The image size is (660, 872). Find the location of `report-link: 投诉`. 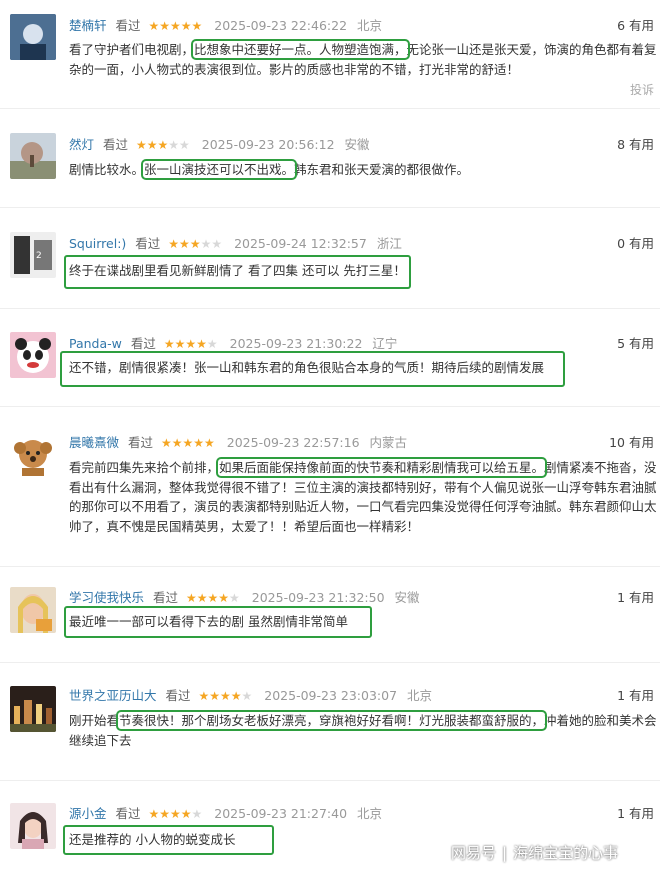

report-link: 投诉 is located at coordinates (642, 89).